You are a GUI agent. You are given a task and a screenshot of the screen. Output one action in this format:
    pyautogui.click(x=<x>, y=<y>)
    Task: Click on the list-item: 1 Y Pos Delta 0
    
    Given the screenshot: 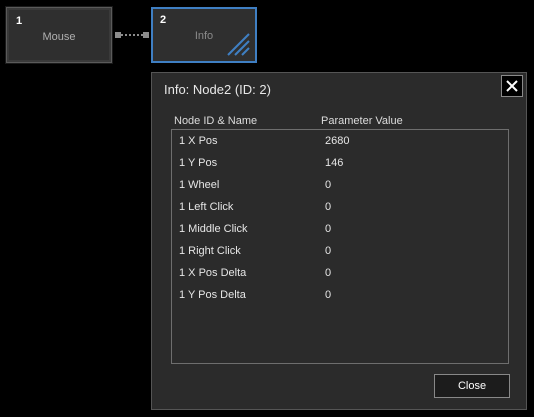 What is the action you would take?
    pyautogui.click(x=340, y=295)
    